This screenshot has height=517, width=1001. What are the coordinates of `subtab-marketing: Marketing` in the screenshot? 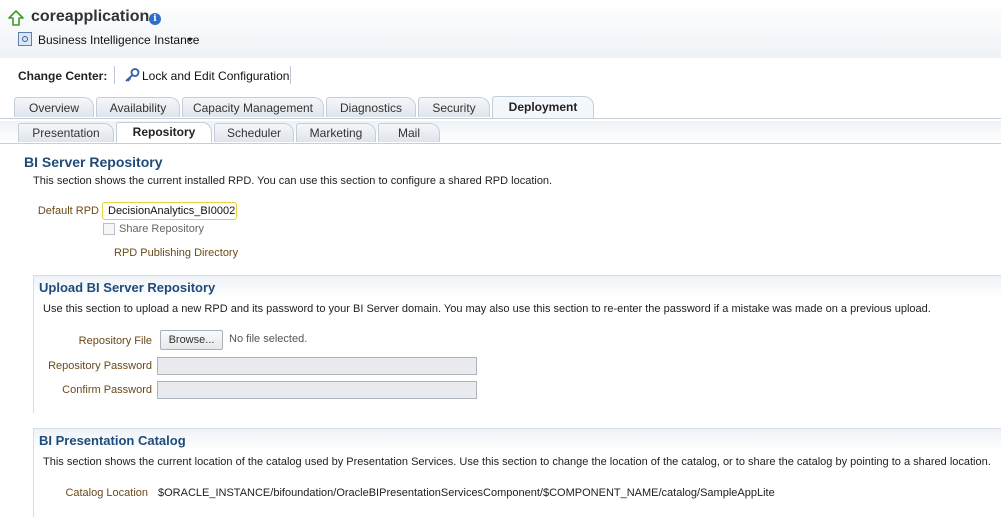 It's located at (336, 132).